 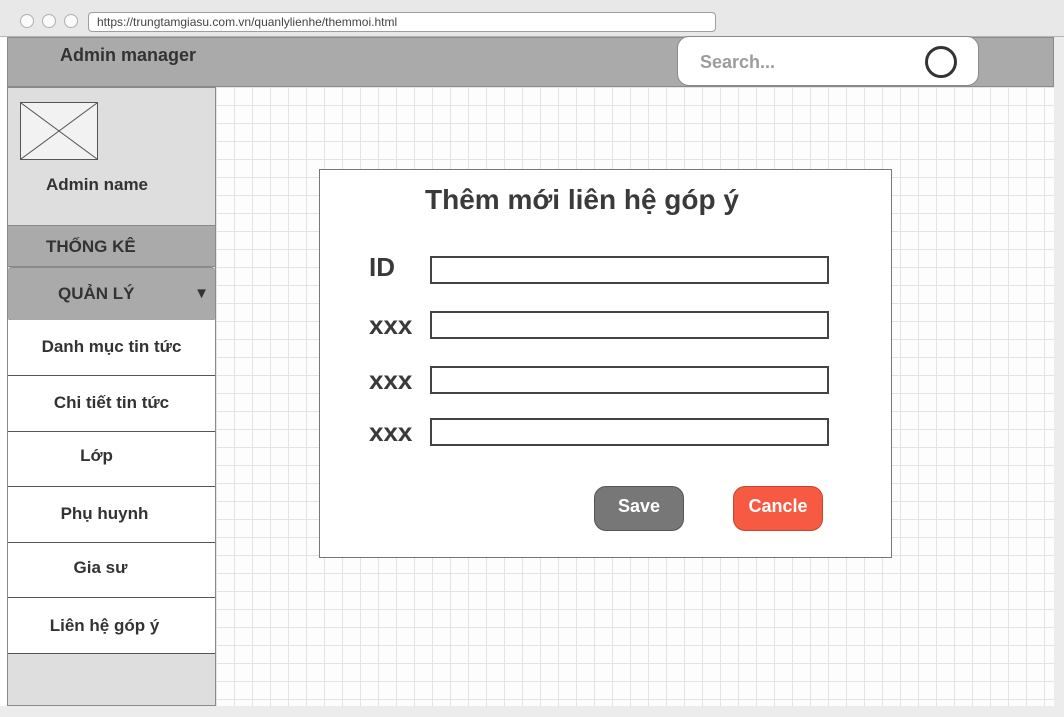 I want to click on sidebar-item-label: QUẢN LÝ, so click(x=96, y=293).